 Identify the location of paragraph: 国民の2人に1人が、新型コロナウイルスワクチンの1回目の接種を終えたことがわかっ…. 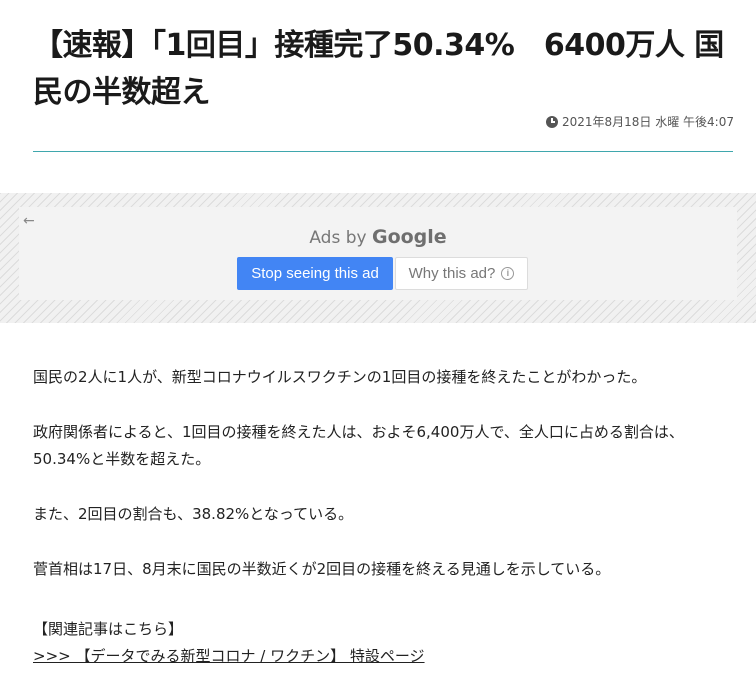
(340, 377).